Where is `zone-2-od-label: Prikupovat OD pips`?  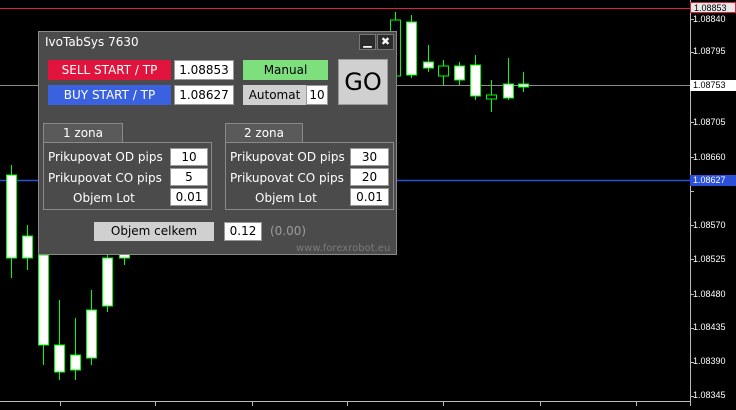
zone-2-od-label: Prikupovat OD pips is located at coordinates (287, 157).